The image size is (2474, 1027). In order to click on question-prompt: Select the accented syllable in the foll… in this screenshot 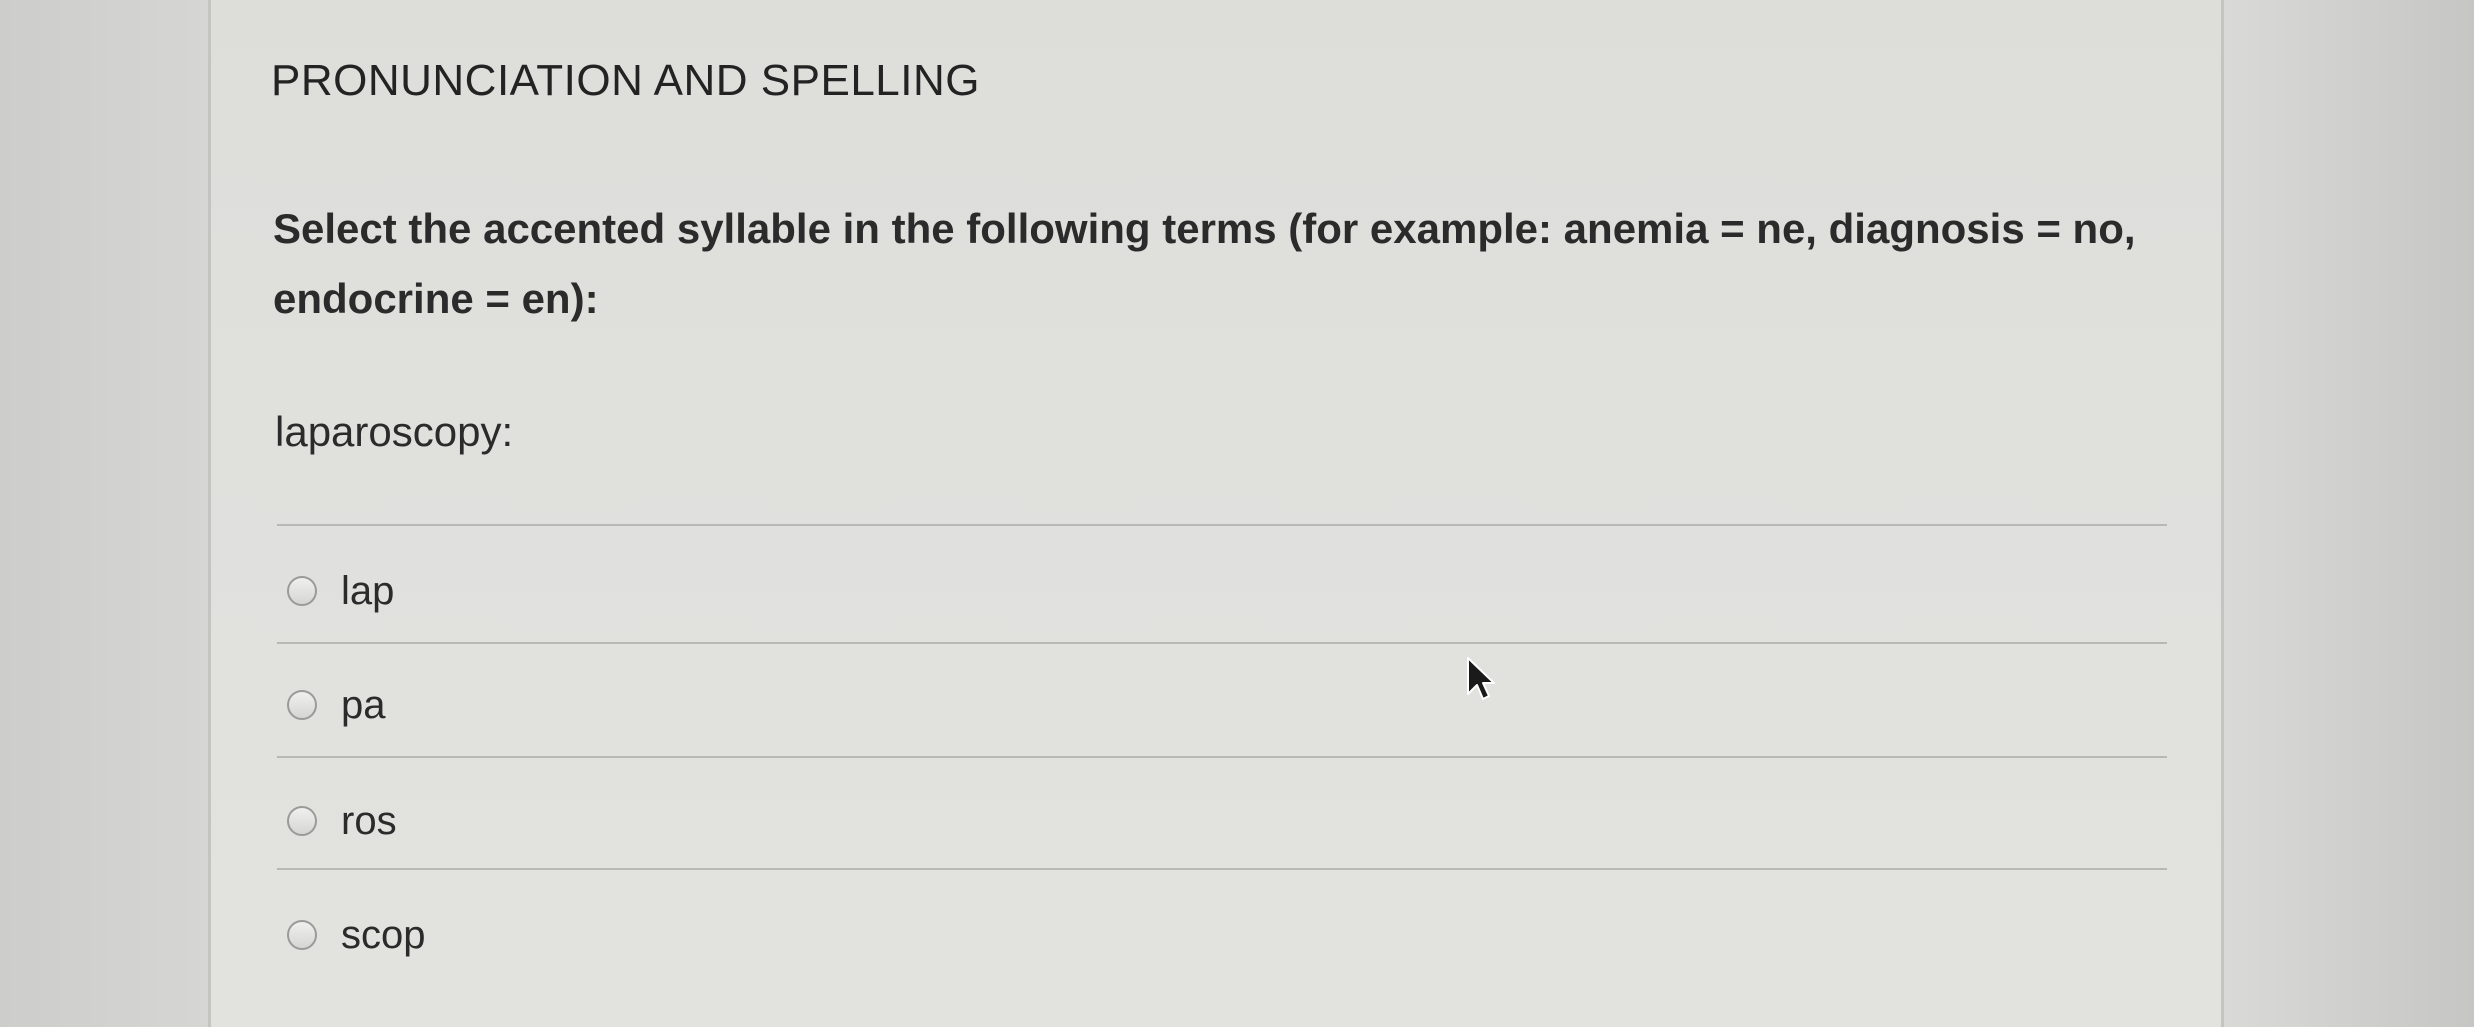, I will do `click(1204, 263)`.